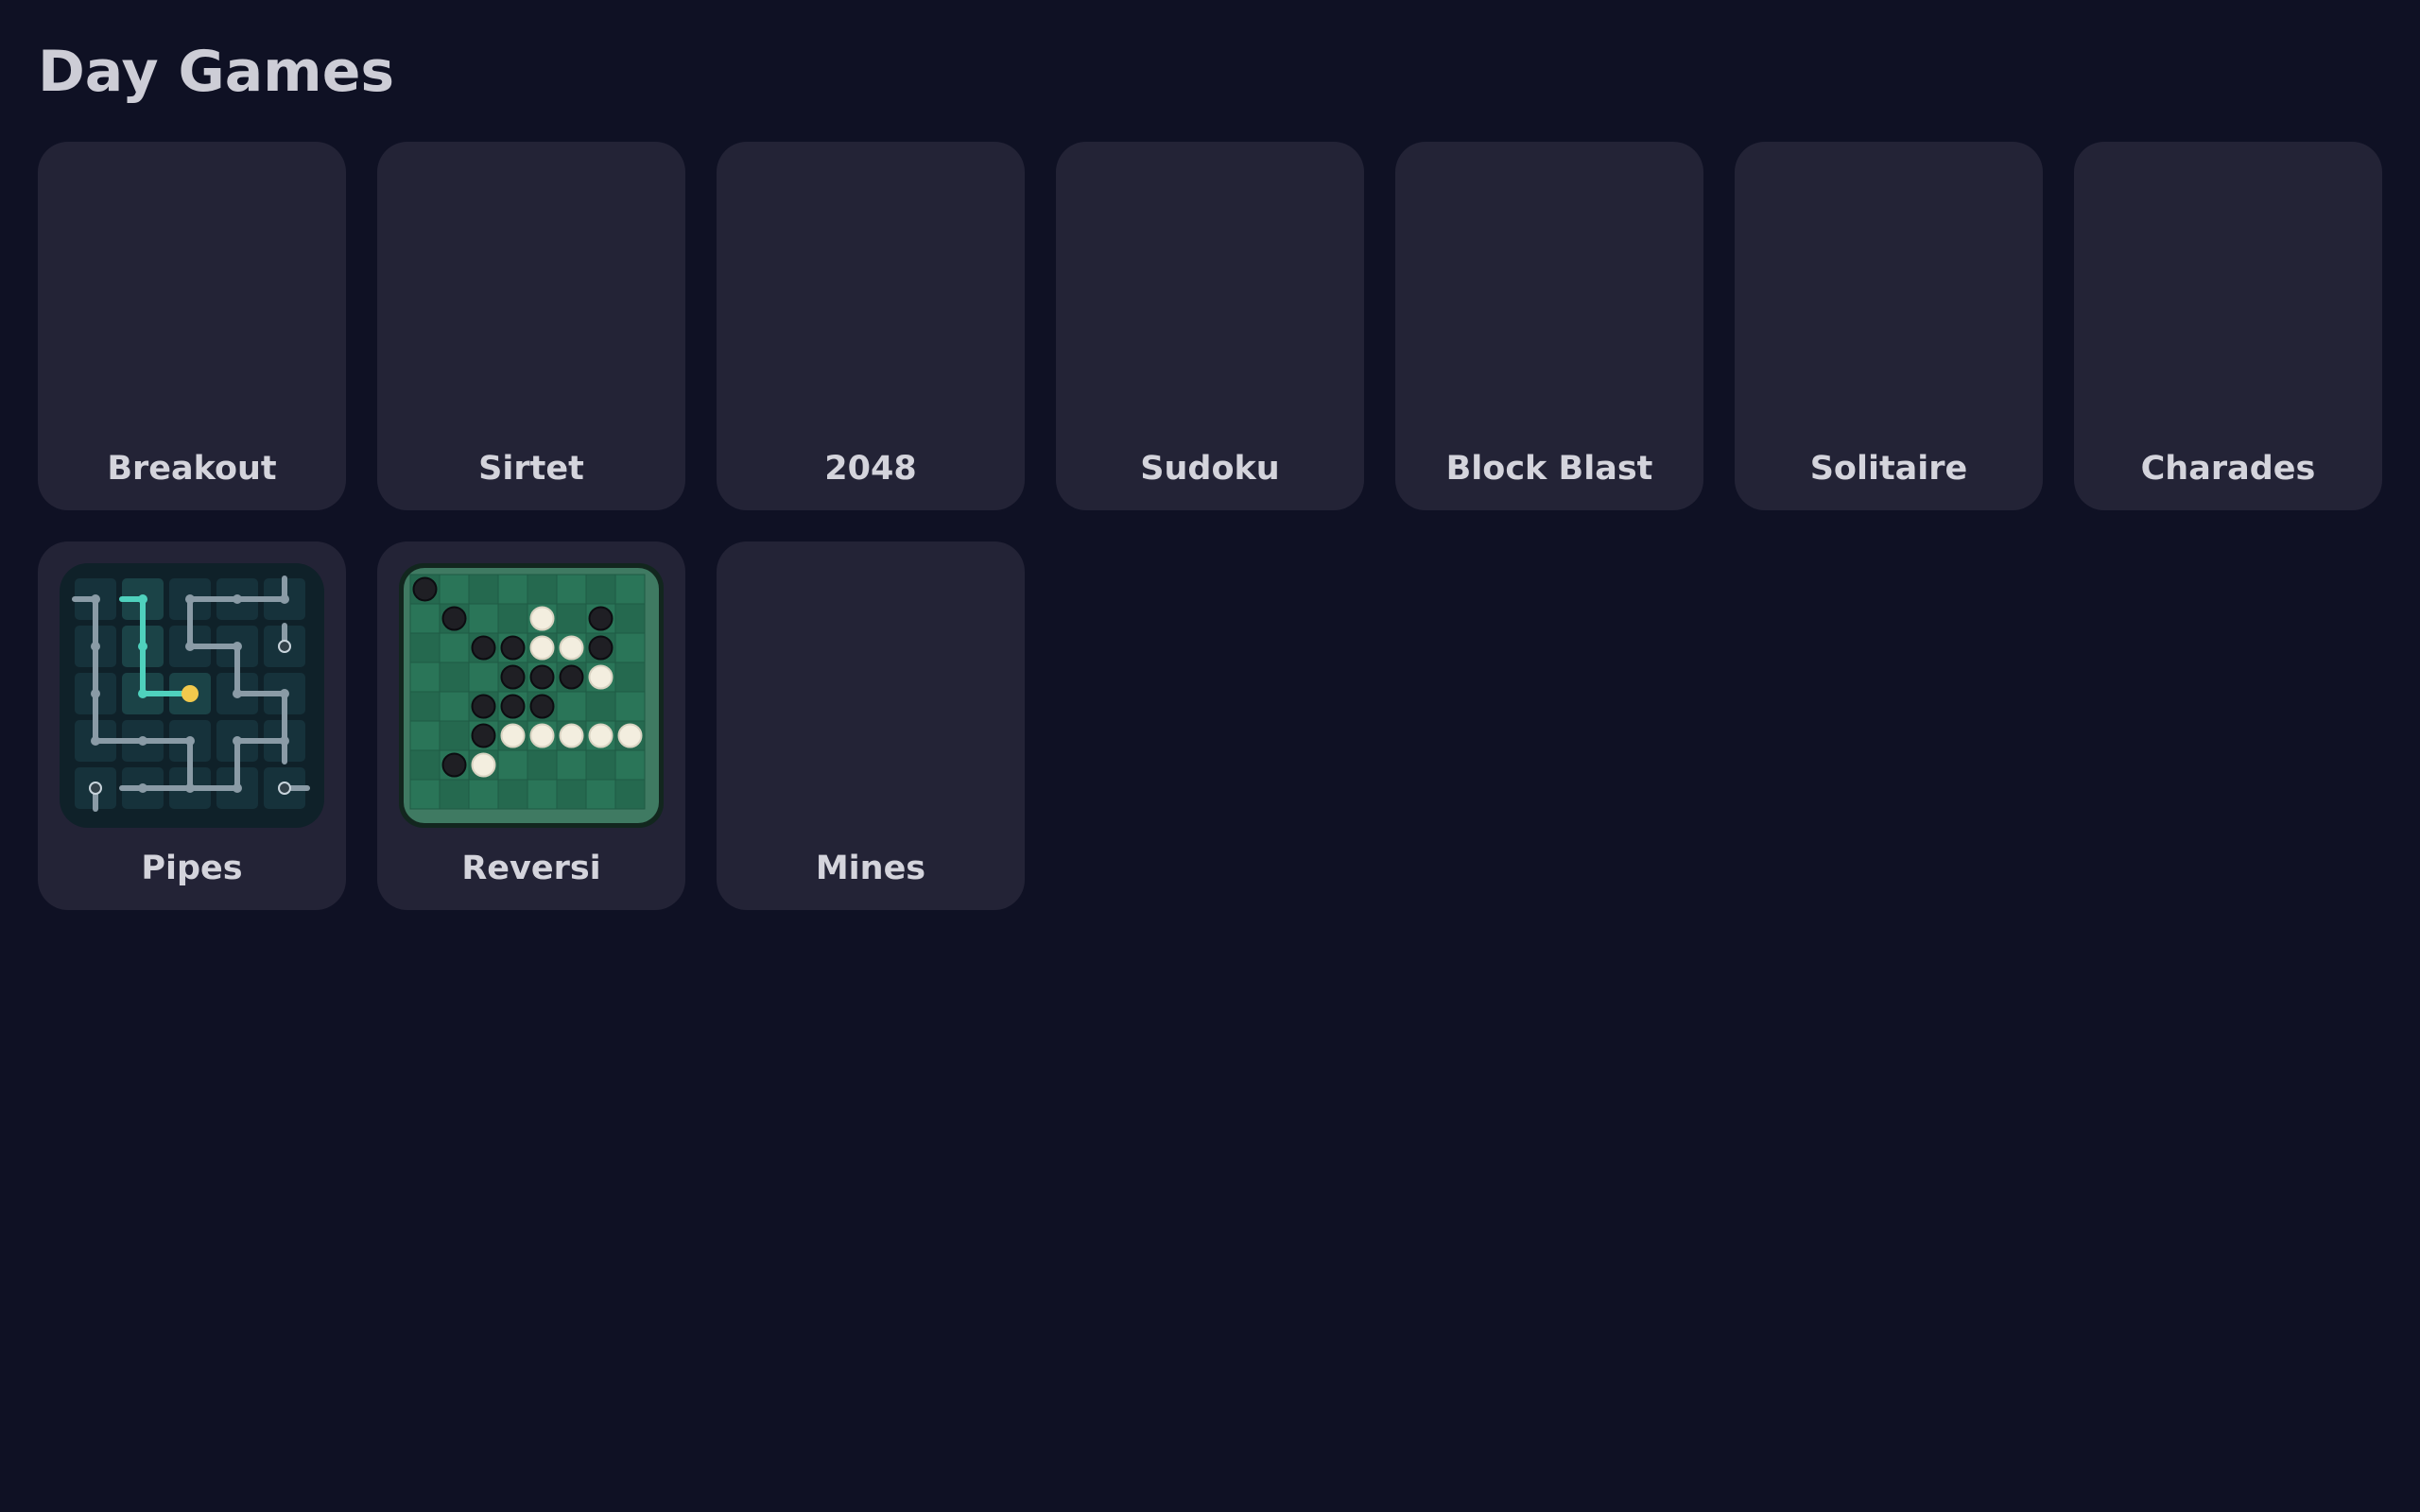 This screenshot has height=1512, width=2420. I want to click on game-card-block-blast: Block Blast, so click(1549, 326).